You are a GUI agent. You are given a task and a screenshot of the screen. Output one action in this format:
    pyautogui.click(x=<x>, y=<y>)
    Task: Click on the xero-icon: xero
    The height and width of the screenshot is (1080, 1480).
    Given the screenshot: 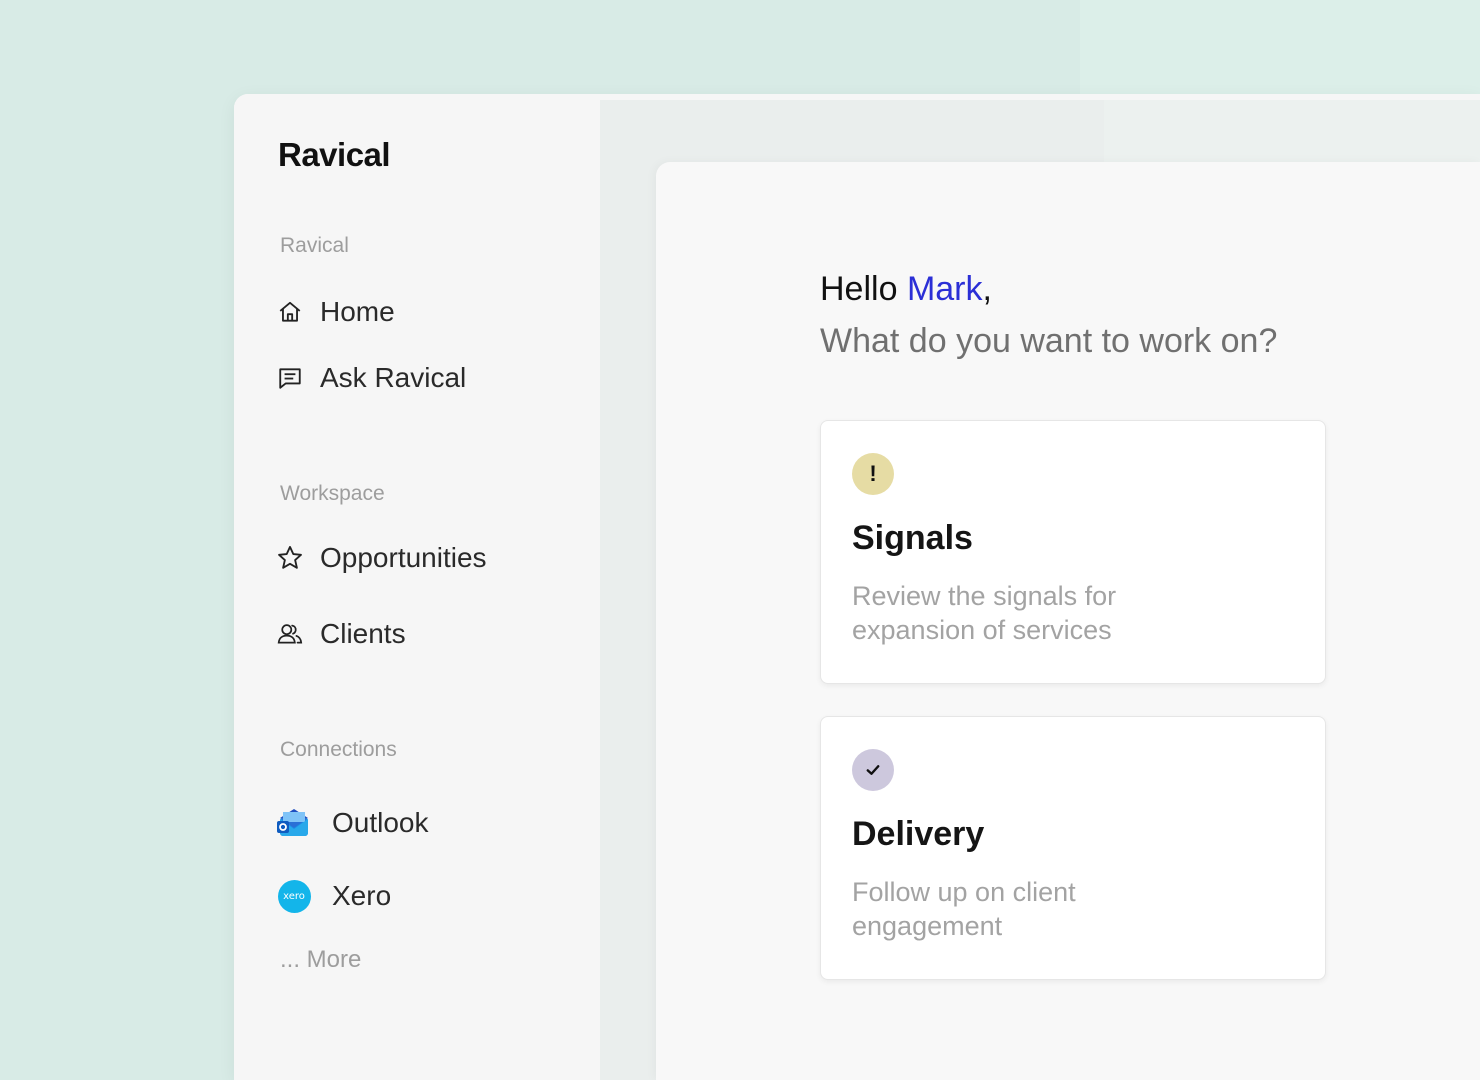 What is the action you would take?
    pyautogui.click(x=294, y=896)
    